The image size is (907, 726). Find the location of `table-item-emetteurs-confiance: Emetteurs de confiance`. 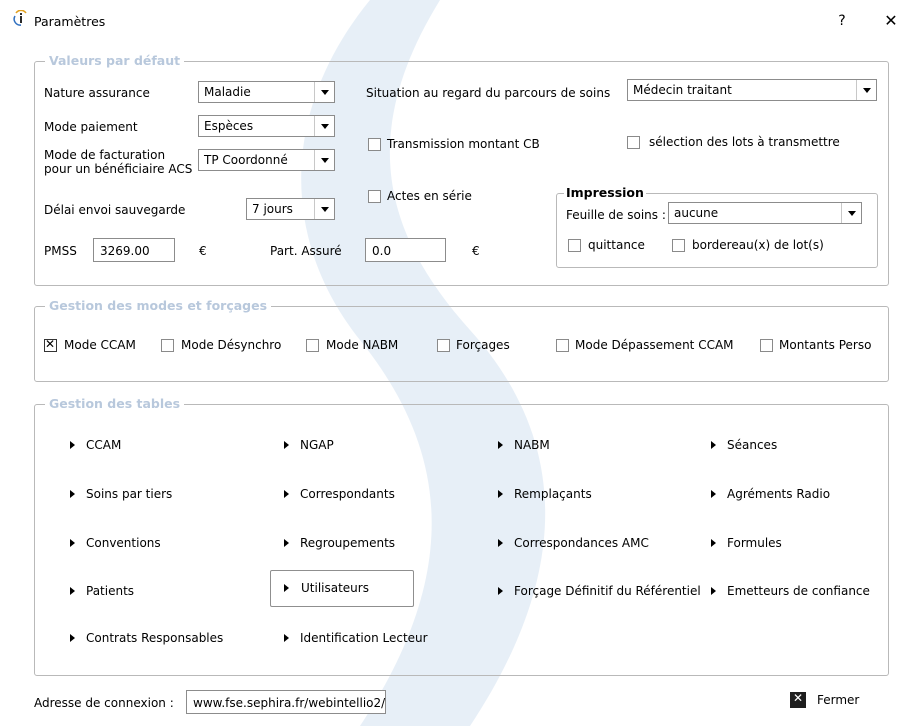

table-item-emetteurs-confiance: Emetteurs de confiance is located at coordinates (797, 593).